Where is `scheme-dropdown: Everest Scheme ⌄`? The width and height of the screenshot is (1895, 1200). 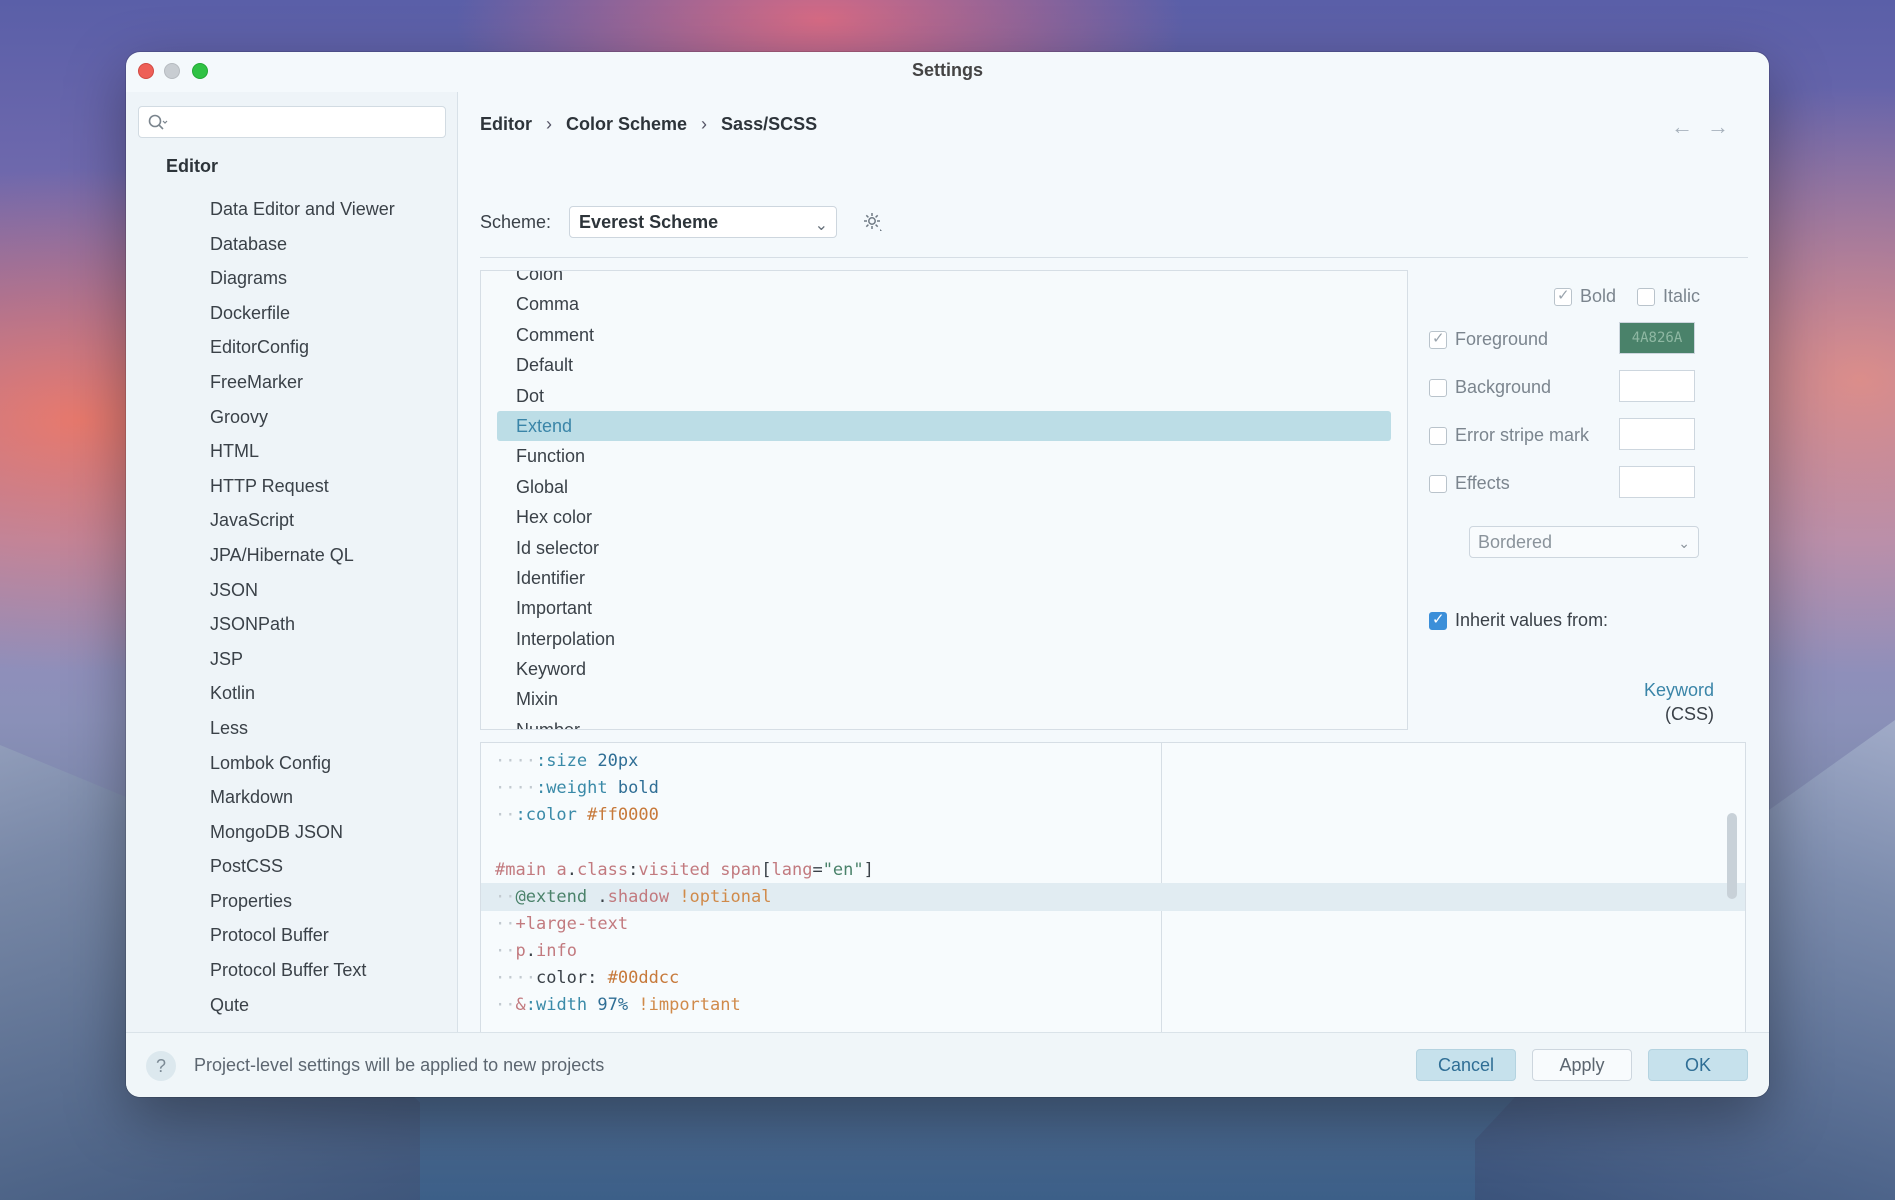 scheme-dropdown: Everest Scheme ⌄ is located at coordinates (703, 222).